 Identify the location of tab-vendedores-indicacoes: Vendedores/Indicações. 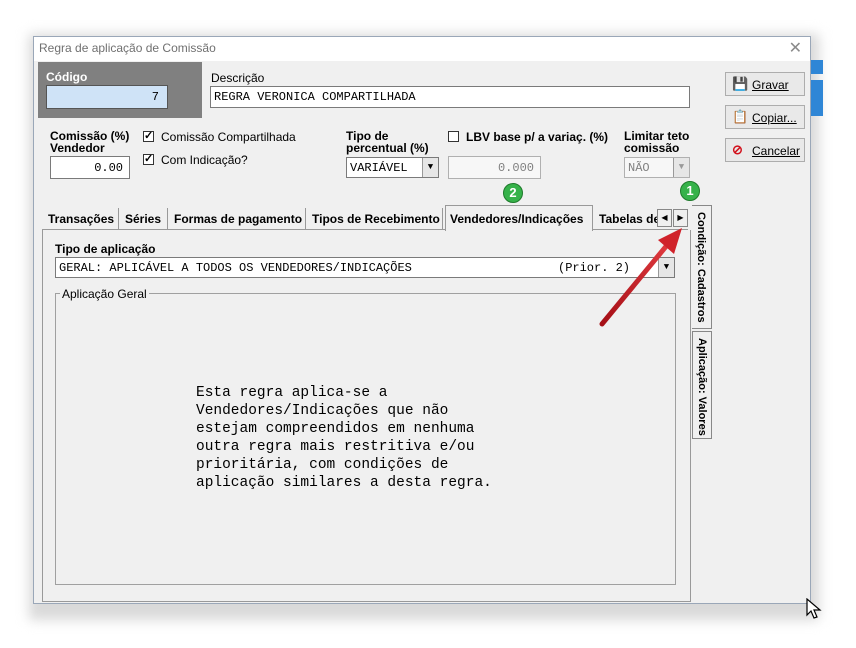
(519, 218).